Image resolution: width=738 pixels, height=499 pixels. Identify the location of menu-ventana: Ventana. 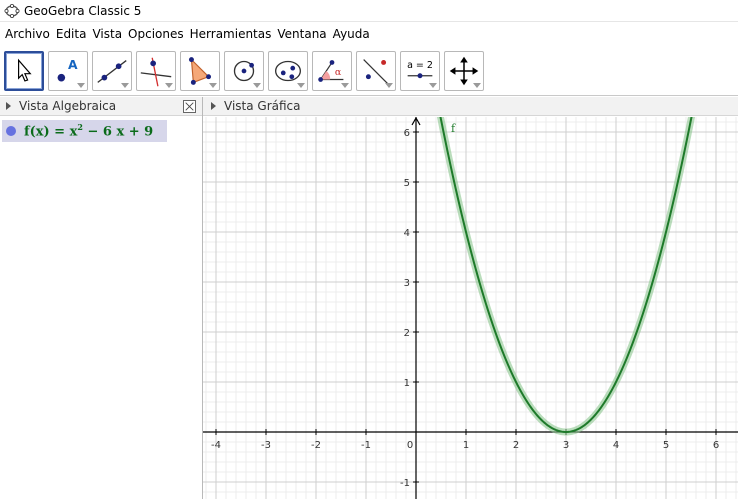
(301, 34).